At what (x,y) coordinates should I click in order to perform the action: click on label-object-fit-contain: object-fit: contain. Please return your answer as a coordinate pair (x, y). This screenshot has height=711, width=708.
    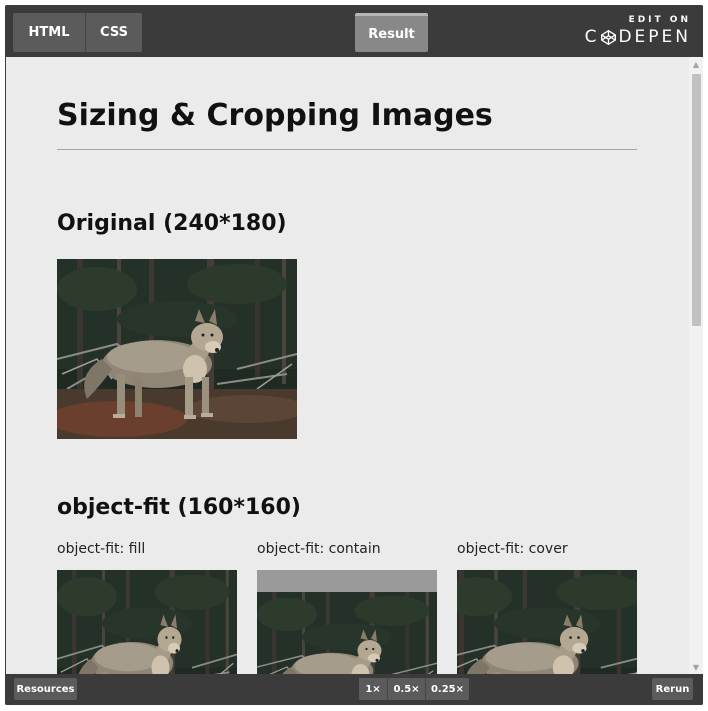
    Looking at the image, I should click on (319, 549).